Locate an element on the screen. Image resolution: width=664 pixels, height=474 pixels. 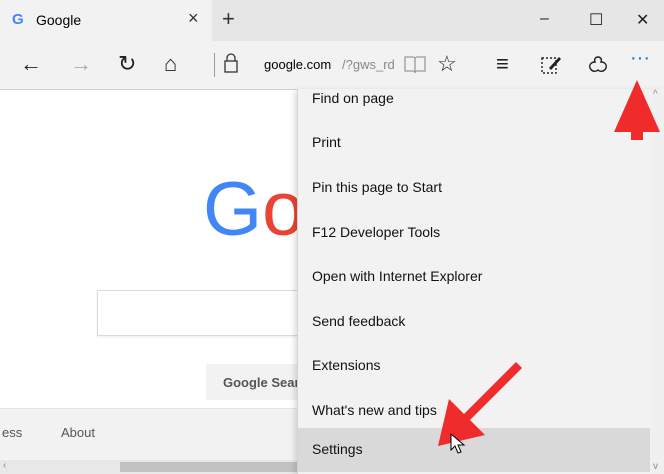
scrollbar-thumb is located at coordinates (210, 467).